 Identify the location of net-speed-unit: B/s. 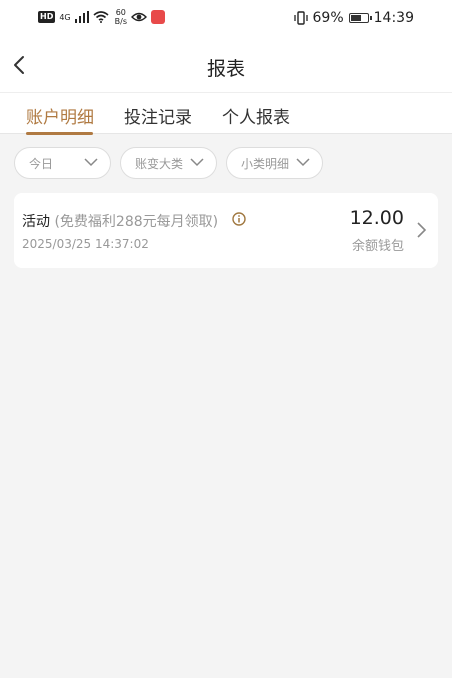
(120, 21).